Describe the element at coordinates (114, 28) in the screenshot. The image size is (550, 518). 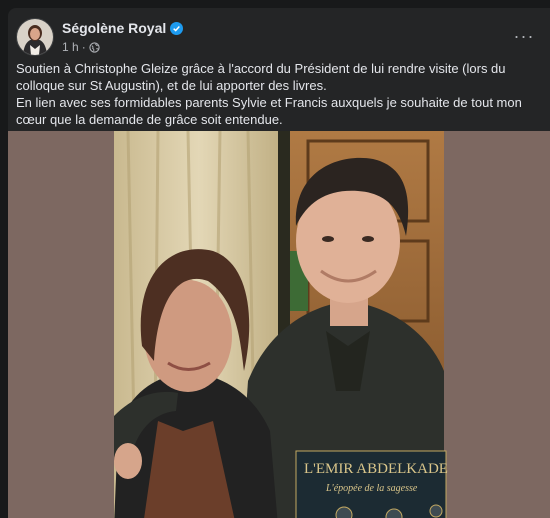
I see `author-name: Ségolène Royal` at that location.